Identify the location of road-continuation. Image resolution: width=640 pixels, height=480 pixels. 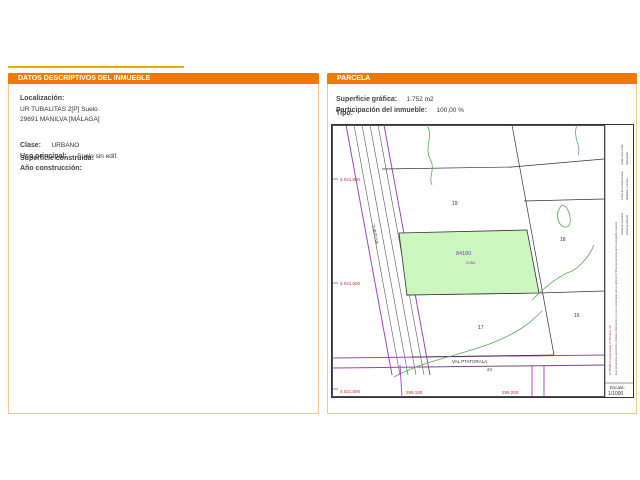
(401, 380).